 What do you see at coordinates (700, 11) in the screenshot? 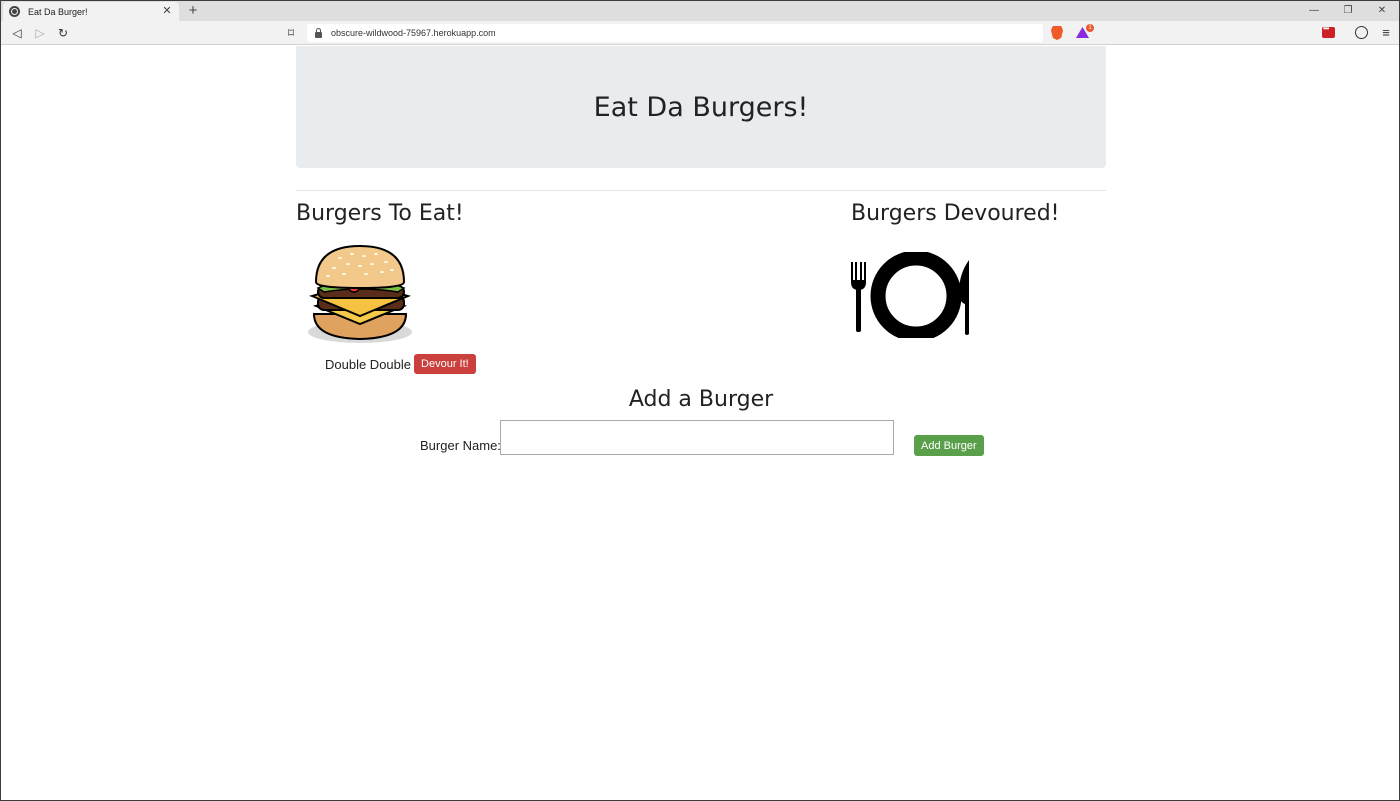
I see `tab-strip: Eat Da Burger! ✕ + — ❐ ✕` at bounding box center [700, 11].